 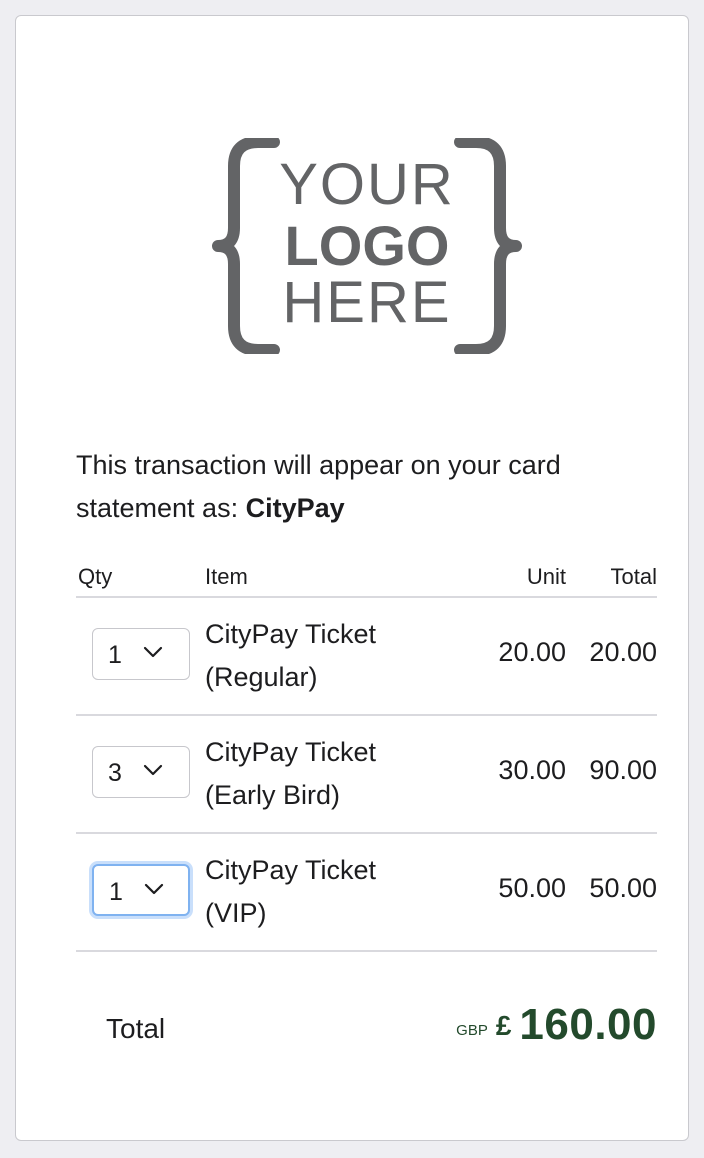 I want to click on item-name: CityPay Ticket (Early Bird), so click(x=291, y=773).